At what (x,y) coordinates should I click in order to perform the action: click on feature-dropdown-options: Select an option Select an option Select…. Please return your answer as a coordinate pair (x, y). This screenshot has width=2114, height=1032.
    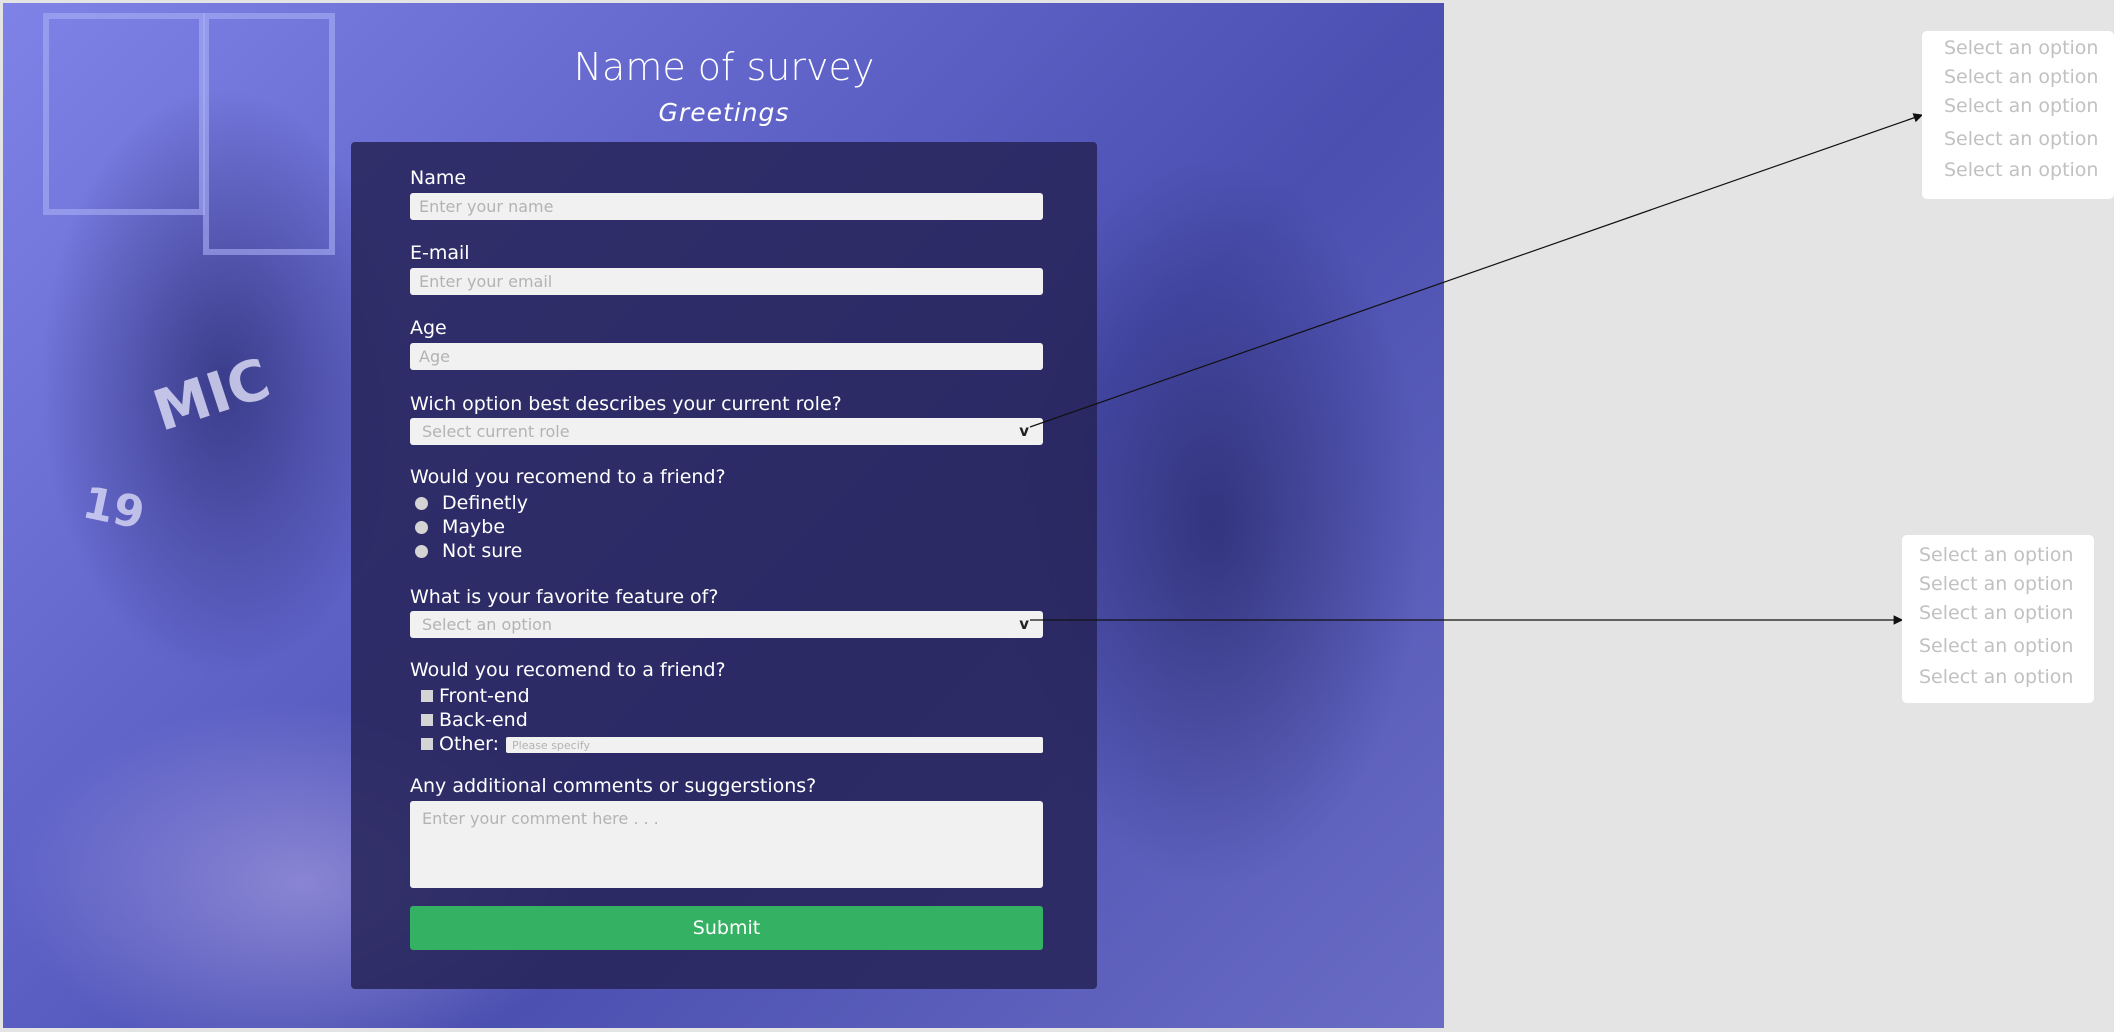
    Looking at the image, I should click on (1998, 619).